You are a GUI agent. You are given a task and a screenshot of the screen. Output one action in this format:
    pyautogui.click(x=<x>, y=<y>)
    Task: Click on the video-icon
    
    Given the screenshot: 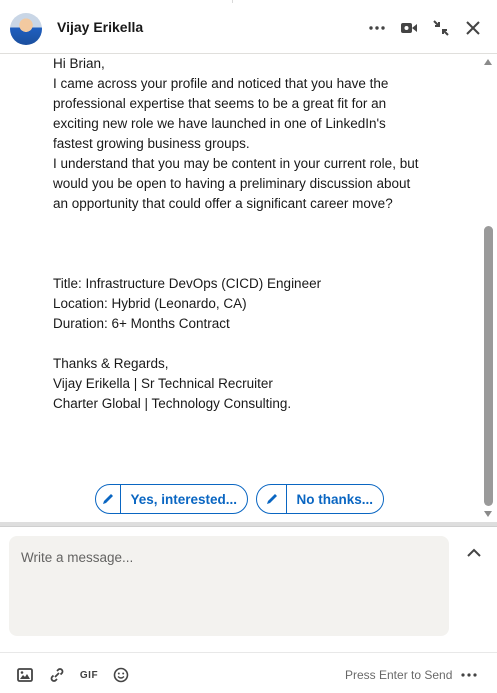 What is the action you would take?
    pyautogui.click(x=409, y=28)
    